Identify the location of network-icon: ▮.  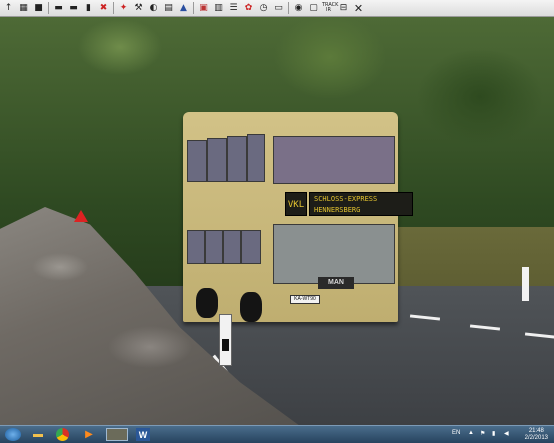
(493, 433).